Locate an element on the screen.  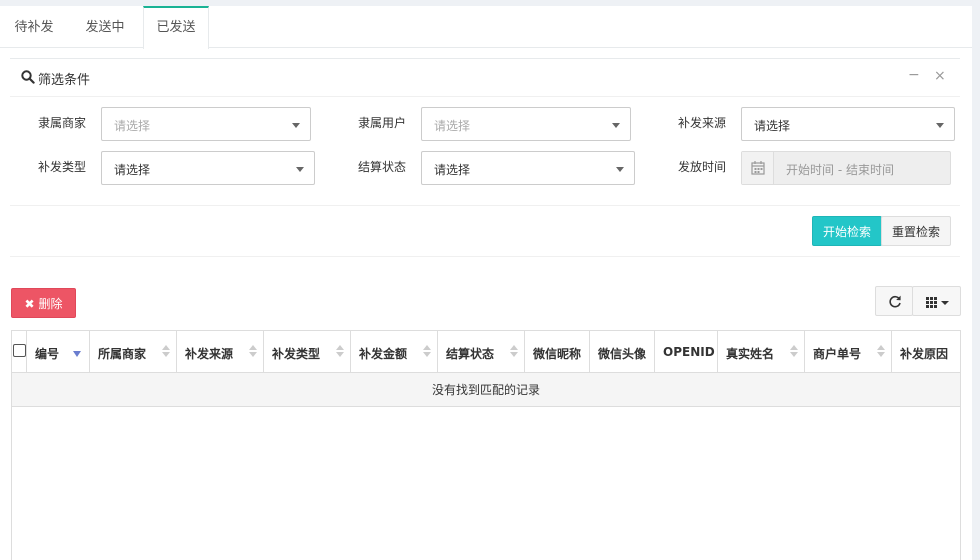
tab-bar: 待补发 发送中 已发送 is located at coordinates (486, 27).